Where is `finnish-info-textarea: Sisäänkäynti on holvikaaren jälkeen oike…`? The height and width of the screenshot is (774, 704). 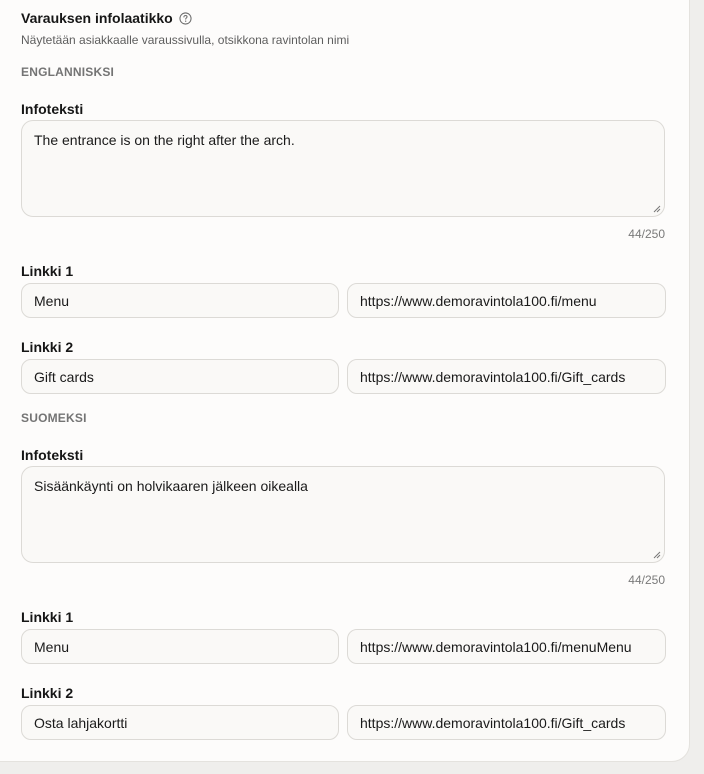
finnish-info-textarea: Sisäänkäynti on holvikaaren jälkeen oike… is located at coordinates (343, 514).